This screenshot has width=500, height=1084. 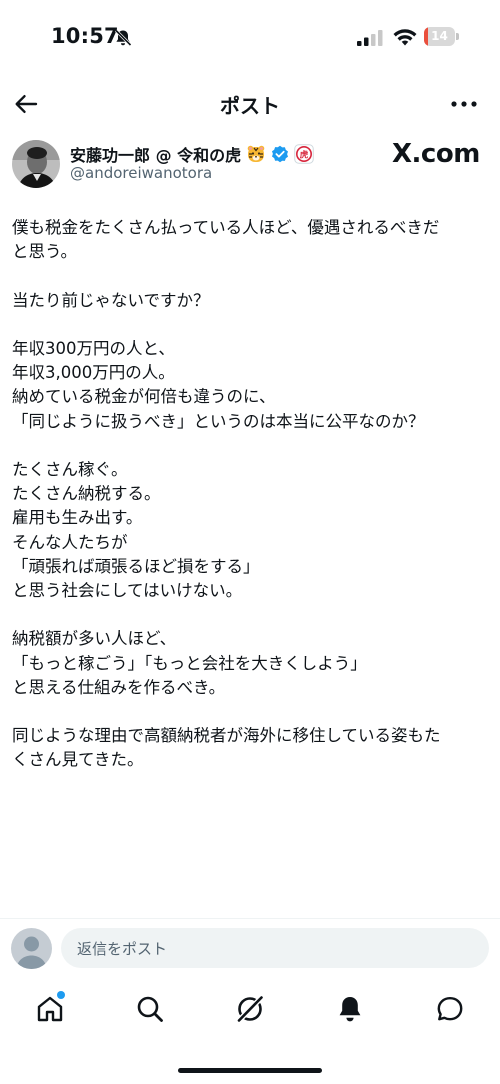 I want to click on post-line: 年収300万円の人と、, so click(x=93, y=348).